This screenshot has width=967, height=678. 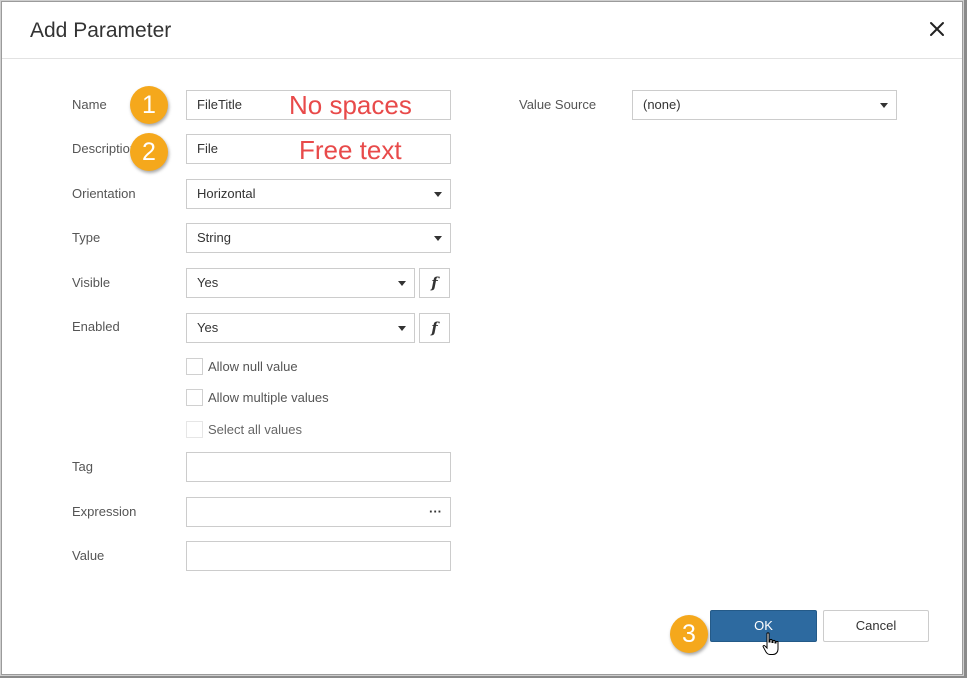 I want to click on type-label: Type, so click(x=86, y=237).